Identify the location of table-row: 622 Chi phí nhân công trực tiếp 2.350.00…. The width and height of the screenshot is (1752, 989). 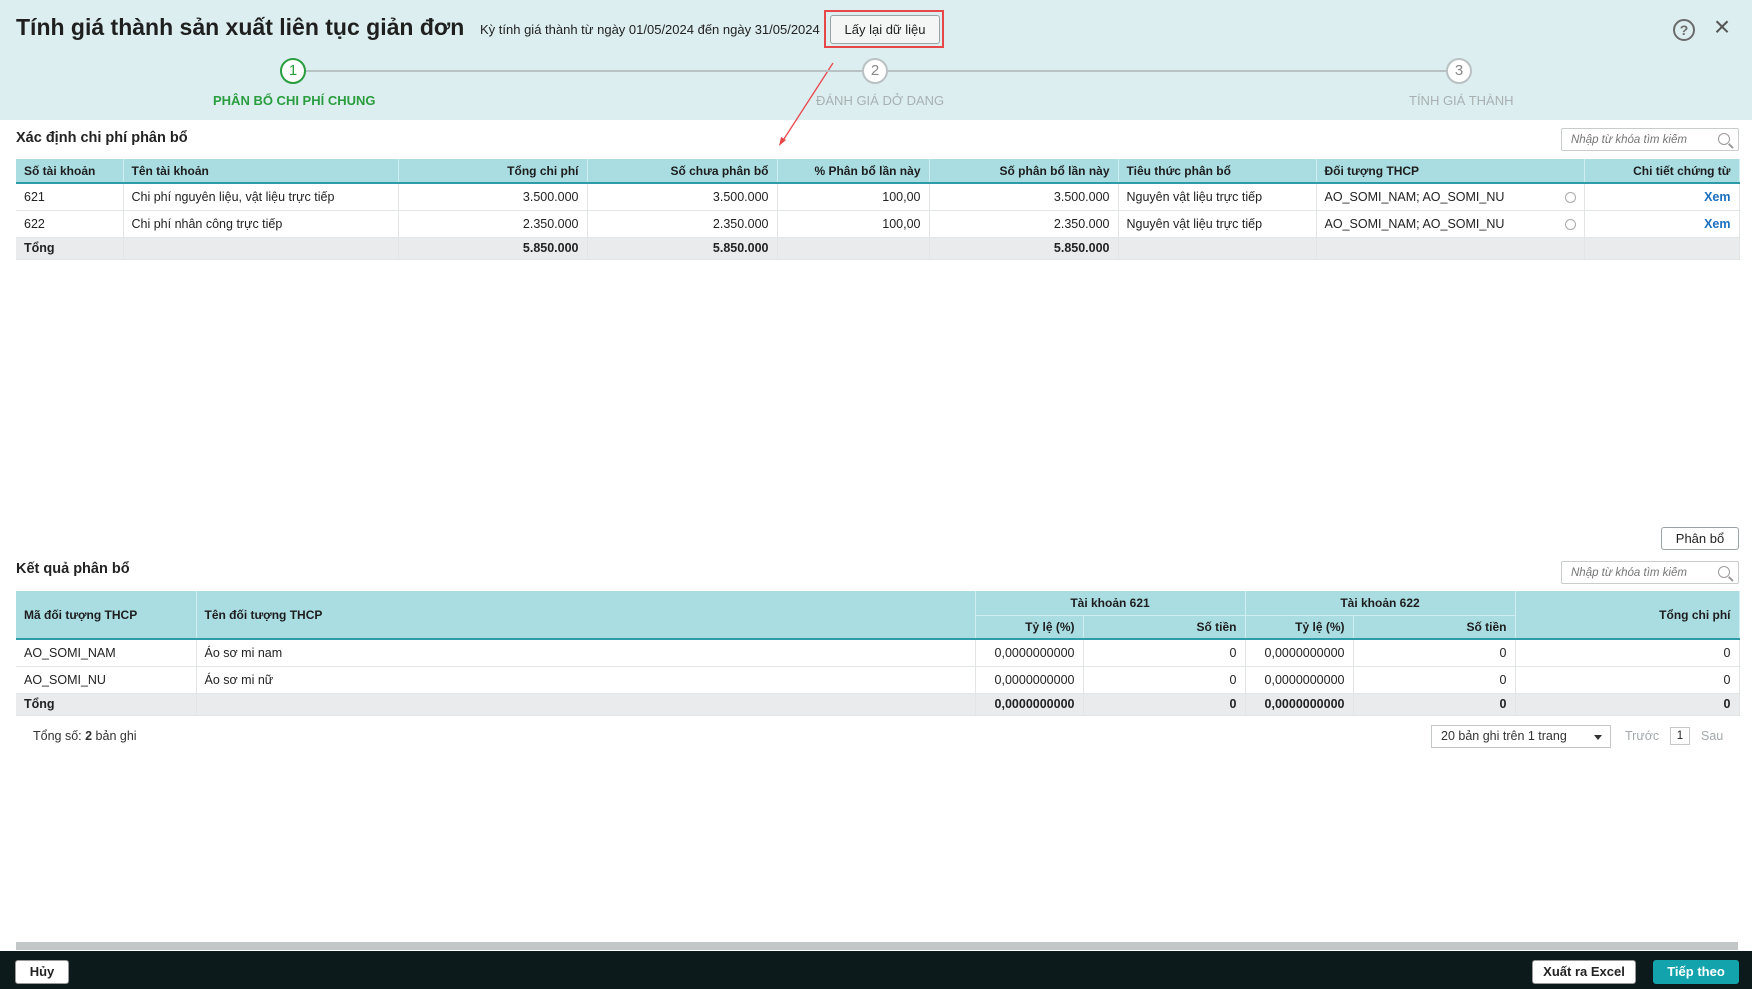
(878, 224).